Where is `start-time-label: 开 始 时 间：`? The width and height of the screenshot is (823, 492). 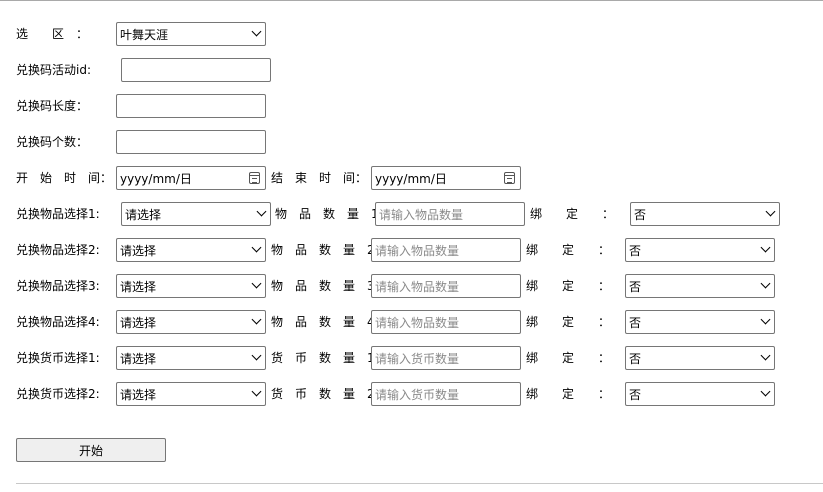 start-time-label: 开 始 时 间： is located at coordinates (64, 178).